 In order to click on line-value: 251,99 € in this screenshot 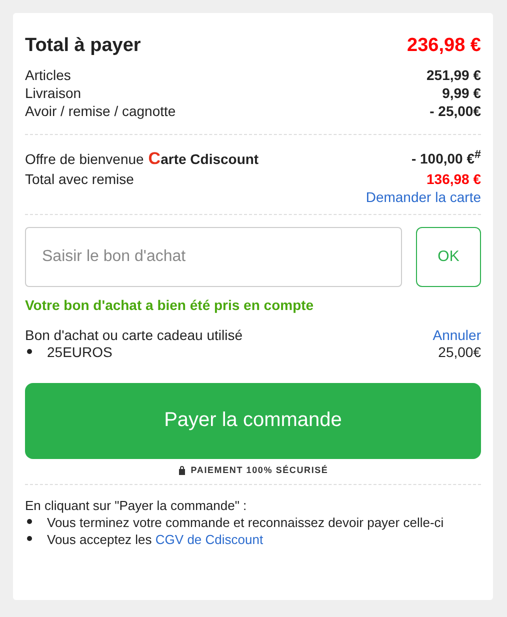, I will do `click(453, 75)`.